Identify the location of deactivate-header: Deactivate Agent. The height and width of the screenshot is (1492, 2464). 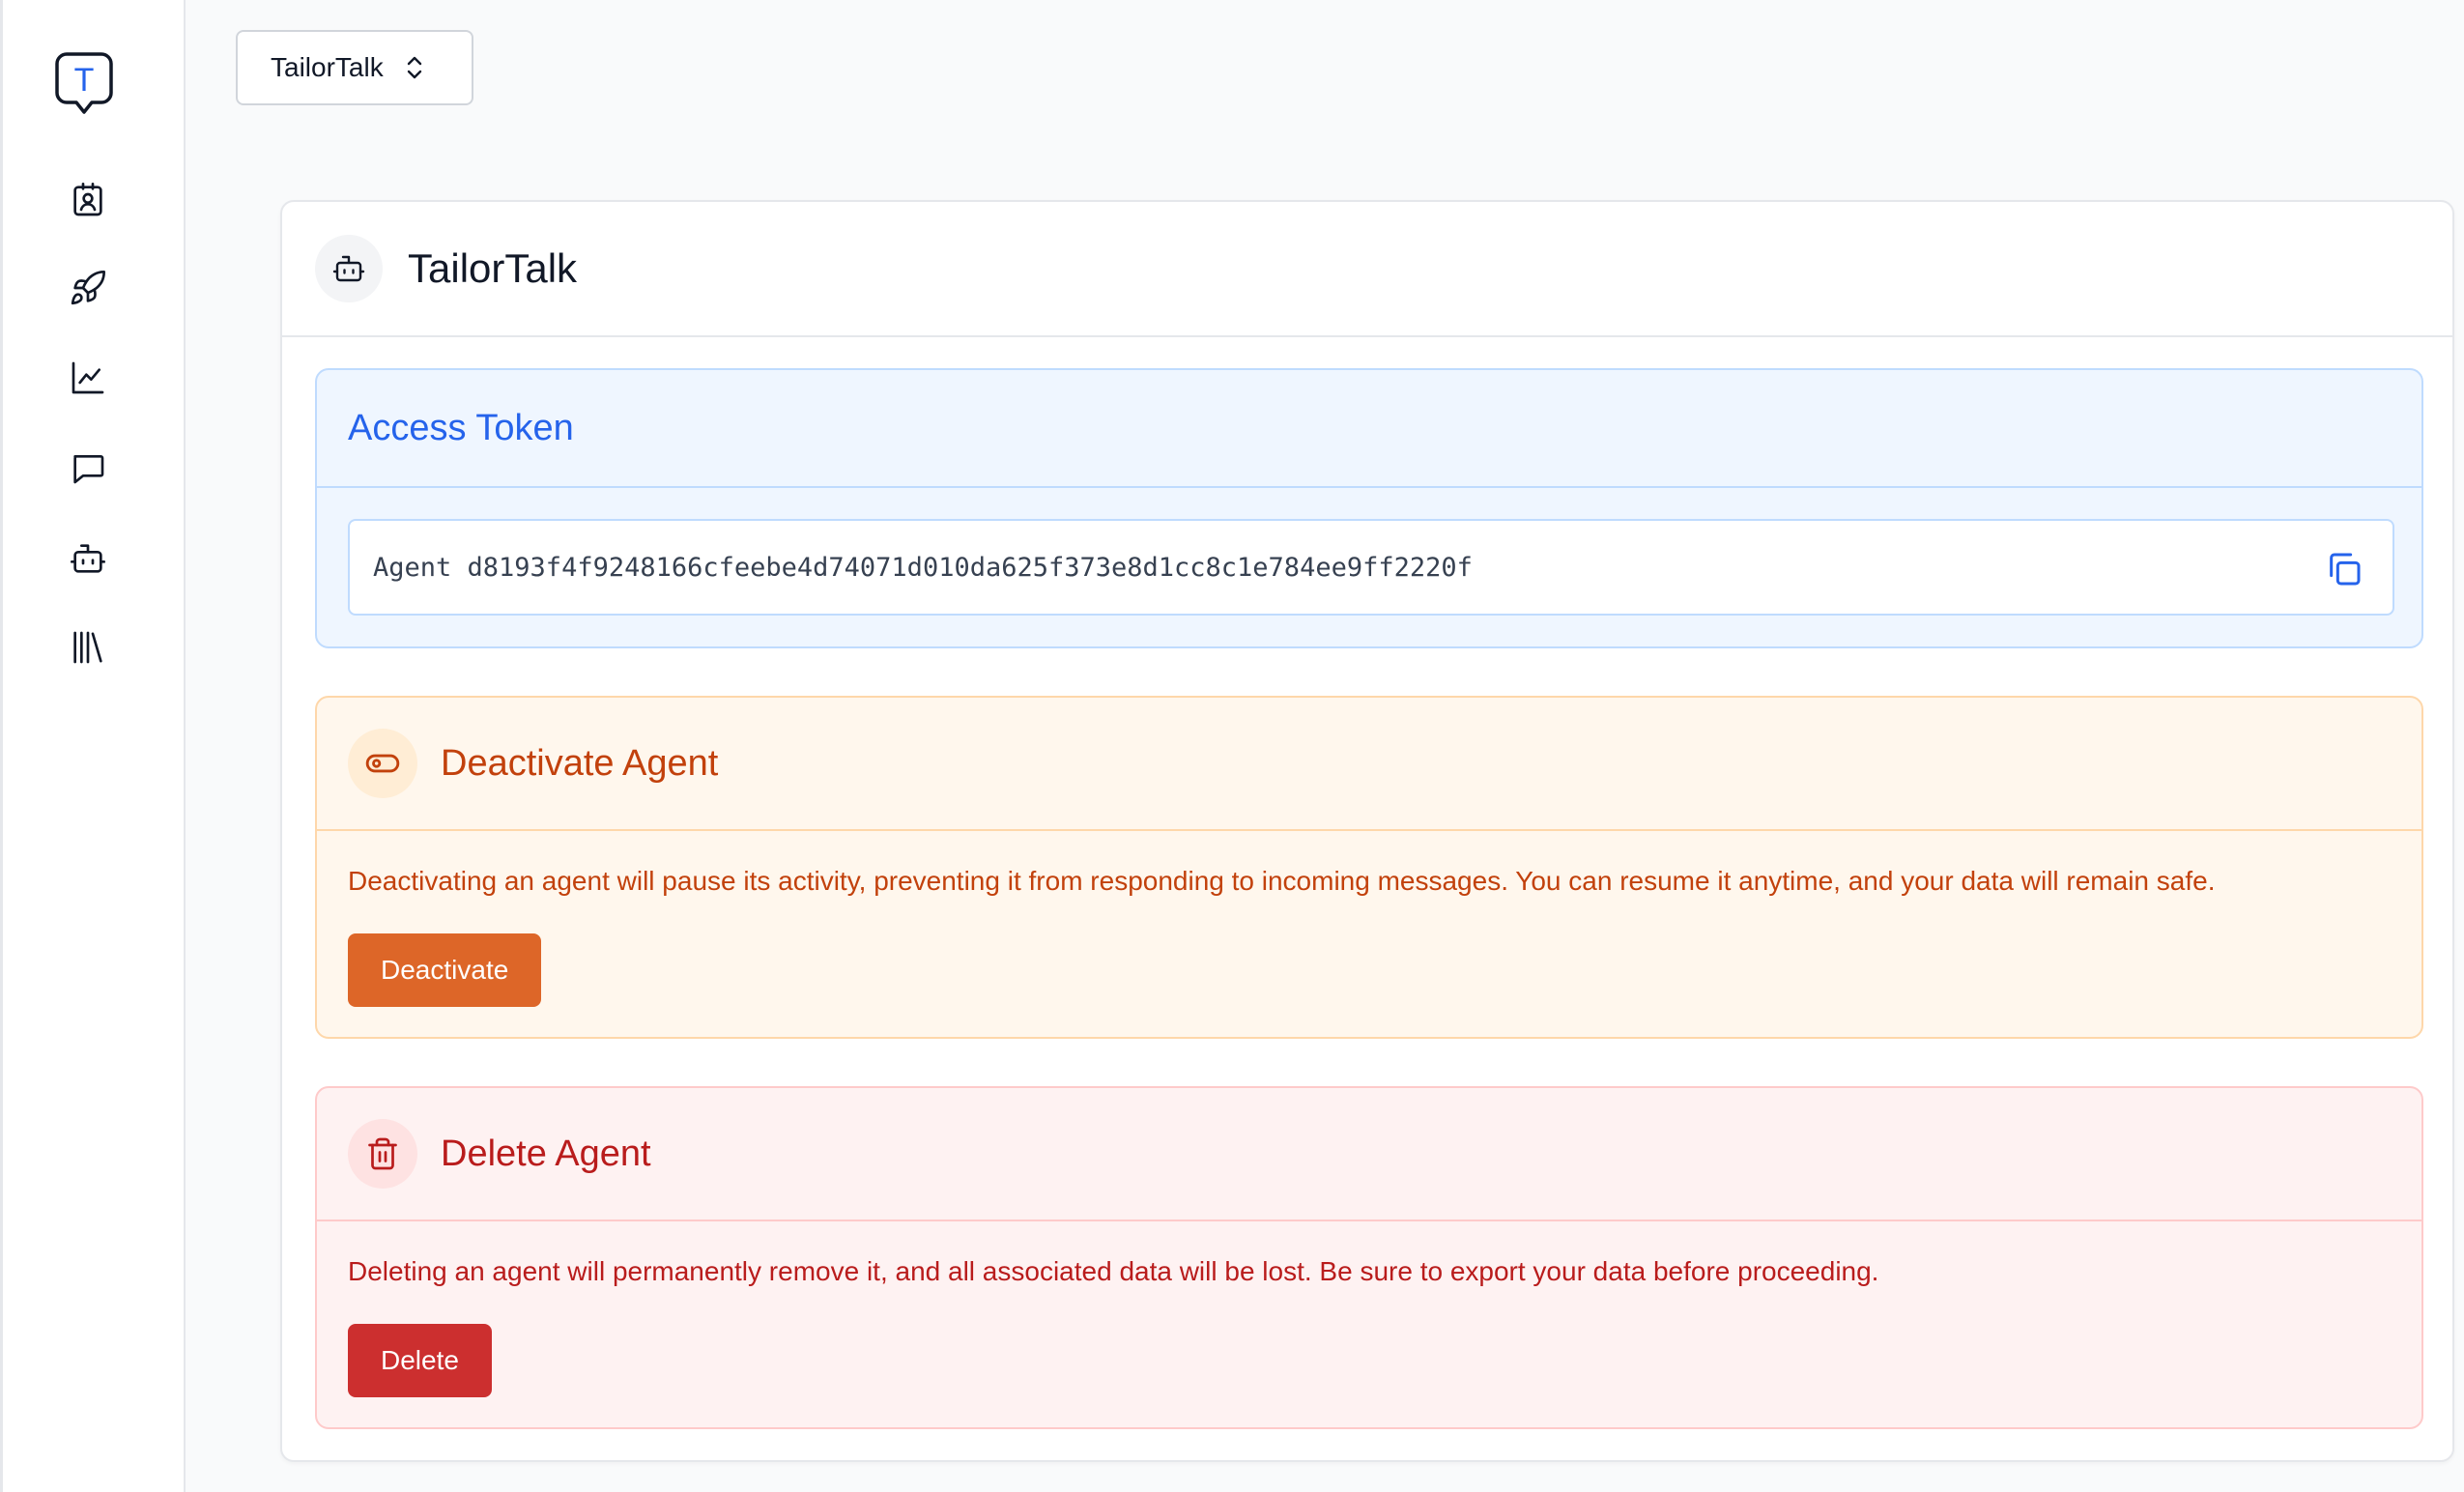
(1369, 764).